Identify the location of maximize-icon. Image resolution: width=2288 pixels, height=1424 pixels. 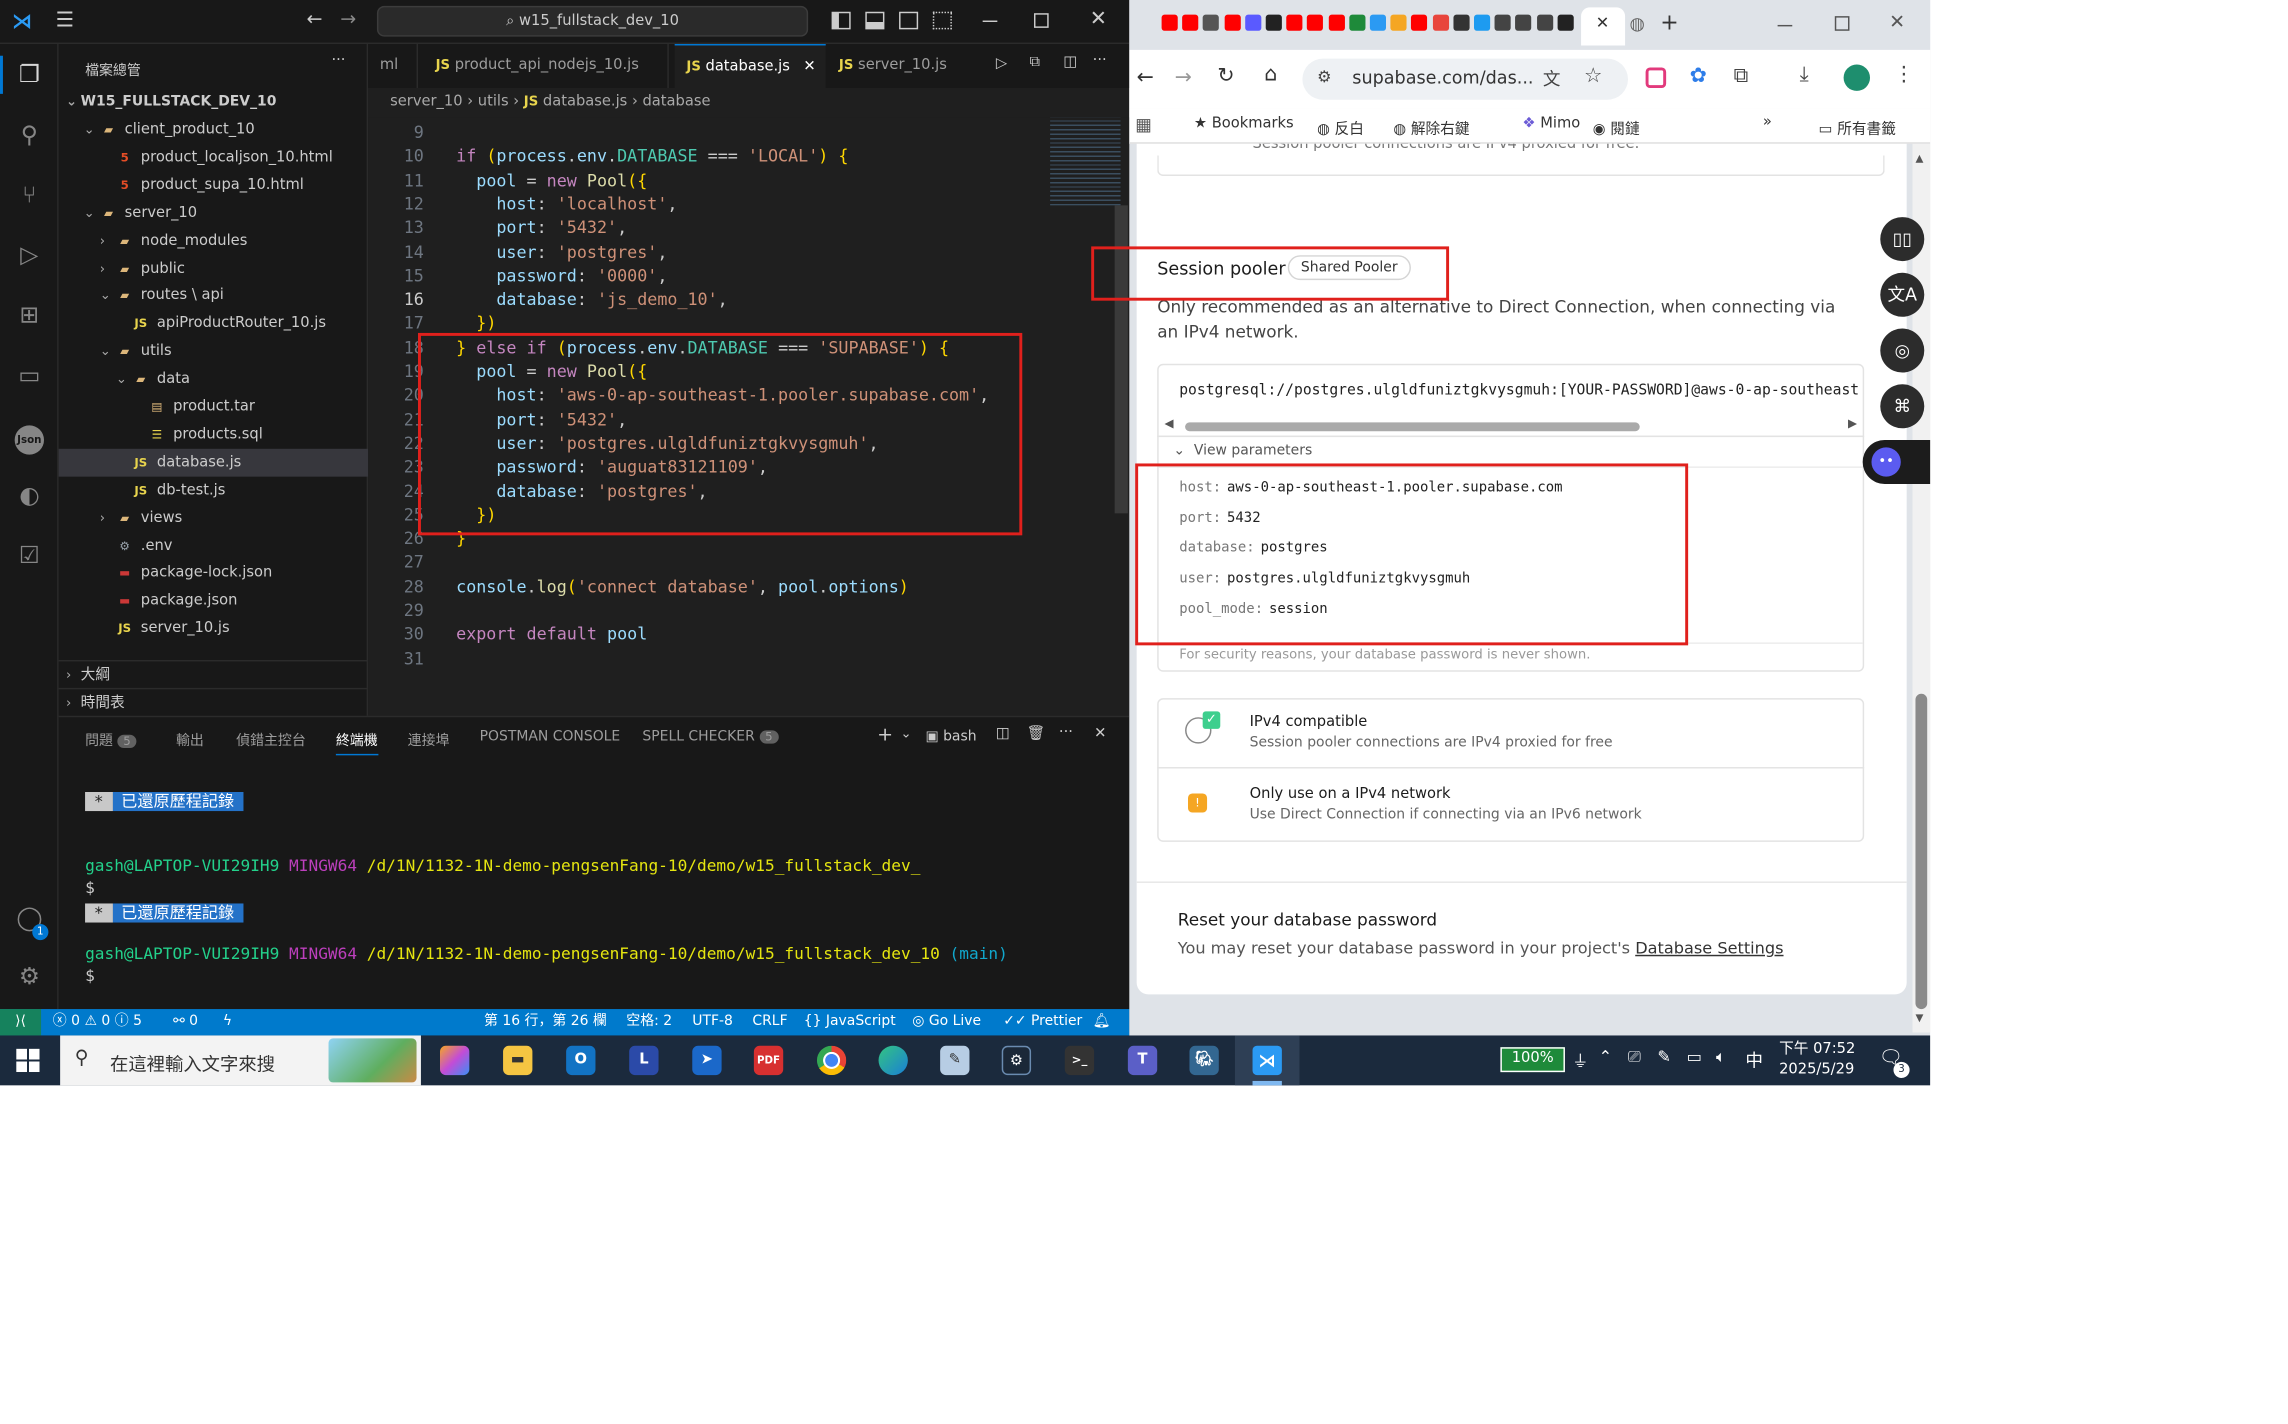
(1041, 20).